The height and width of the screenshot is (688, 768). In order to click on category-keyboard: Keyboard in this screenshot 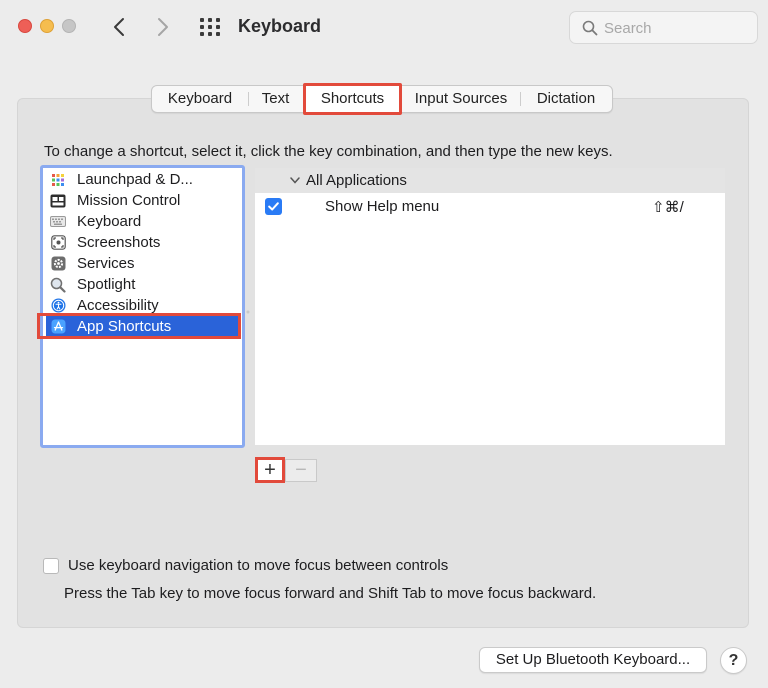, I will do `click(142, 221)`.